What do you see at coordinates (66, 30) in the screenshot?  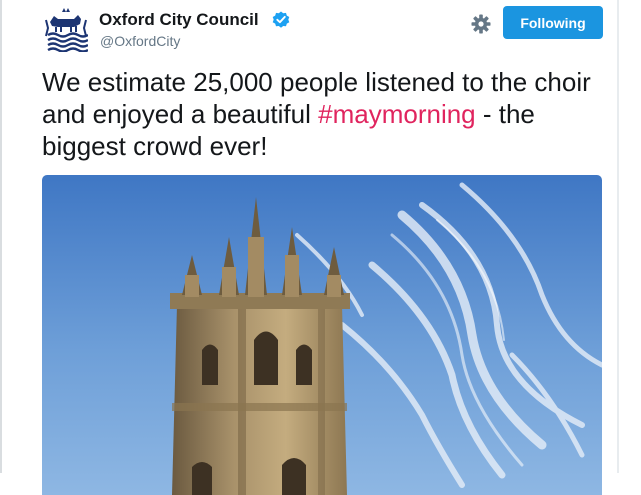 I see `oxford-crest-icon` at bounding box center [66, 30].